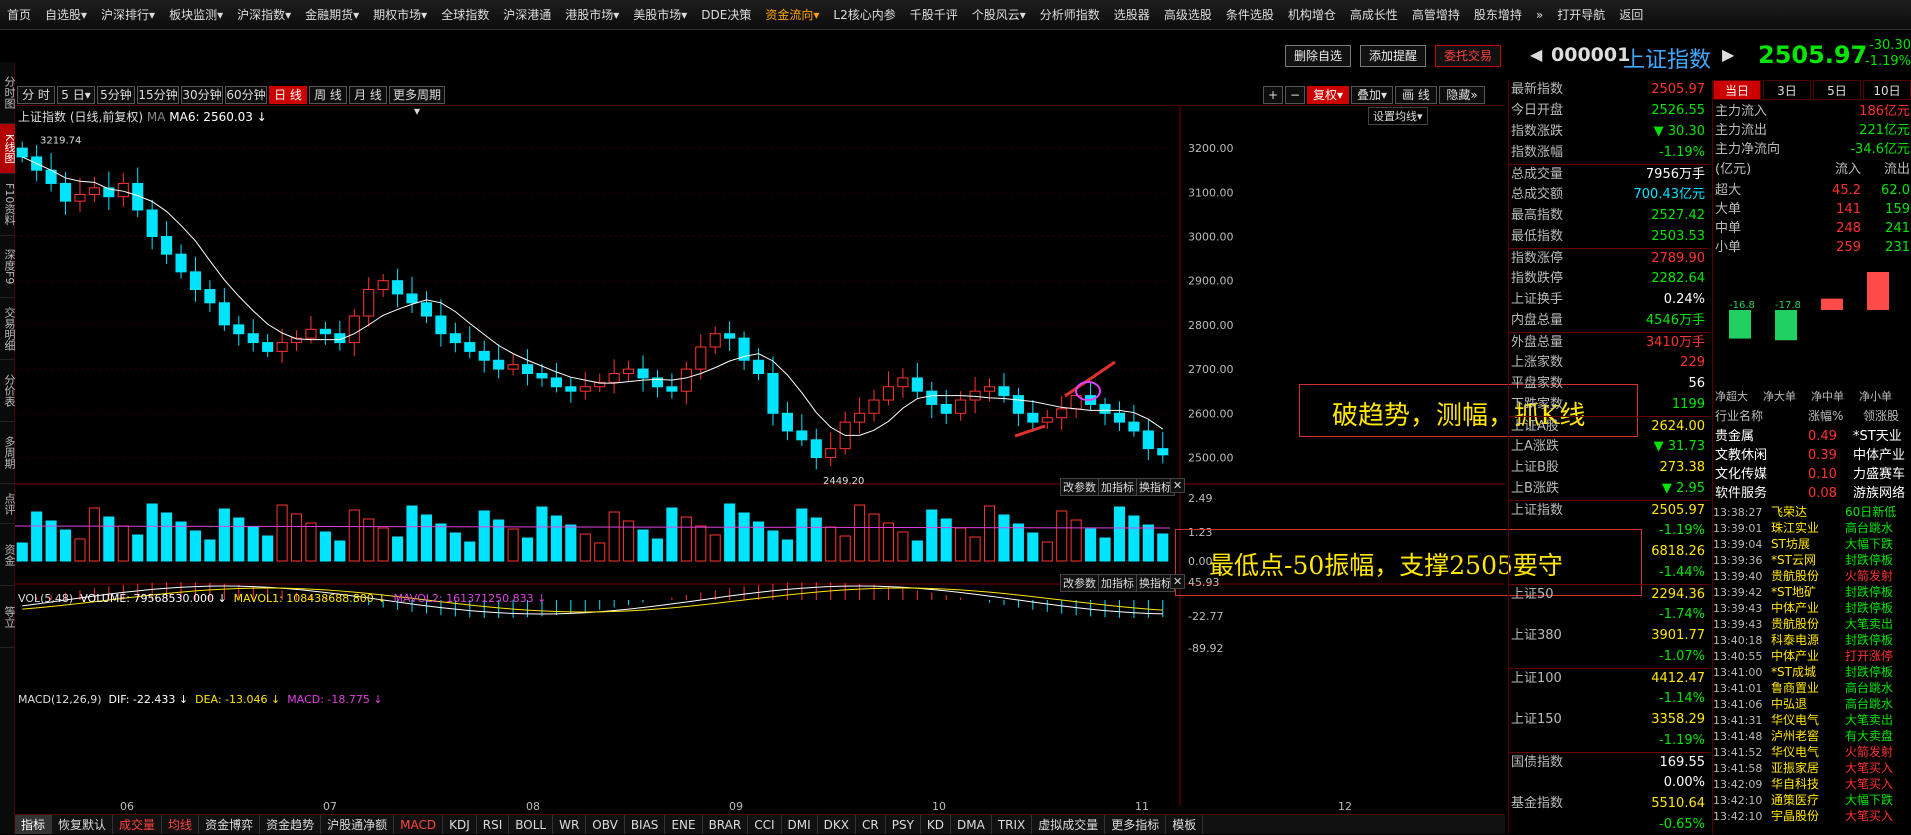  I want to click on indicator-tab-20: PSY, so click(903, 824).